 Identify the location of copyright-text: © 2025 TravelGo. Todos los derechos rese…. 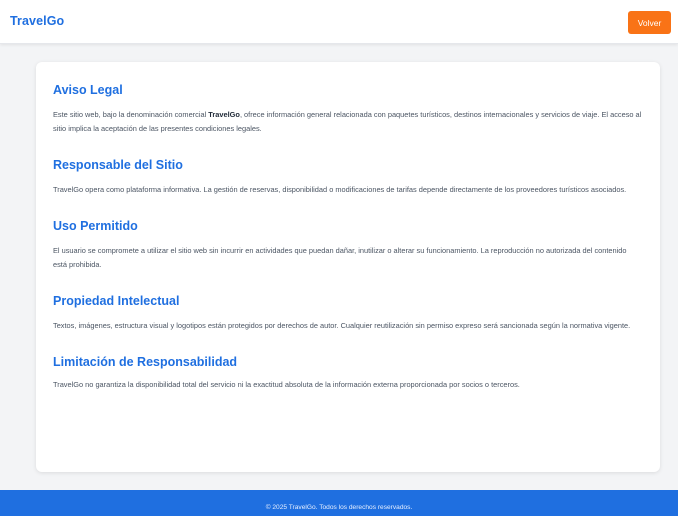
(339, 507).